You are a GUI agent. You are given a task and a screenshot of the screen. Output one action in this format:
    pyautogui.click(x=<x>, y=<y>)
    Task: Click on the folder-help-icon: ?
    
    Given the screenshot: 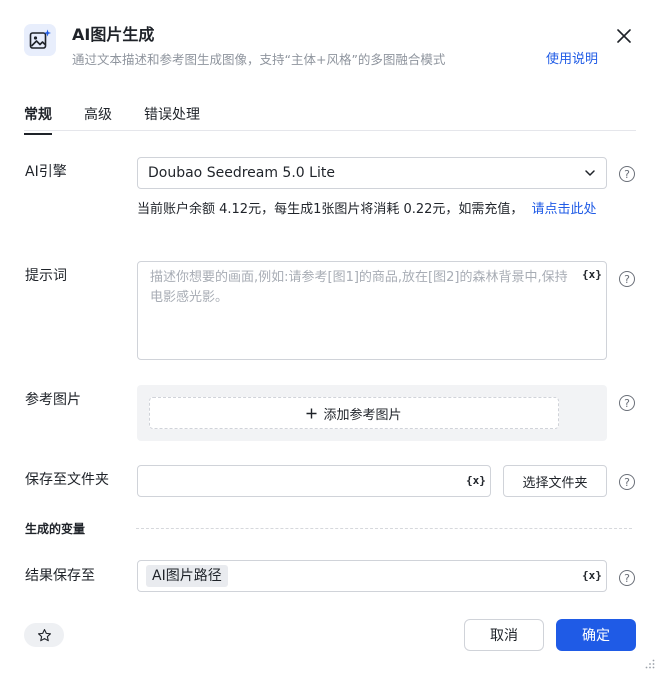 What is the action you would take?
    pyautogui.click(x=627, y=482)
    